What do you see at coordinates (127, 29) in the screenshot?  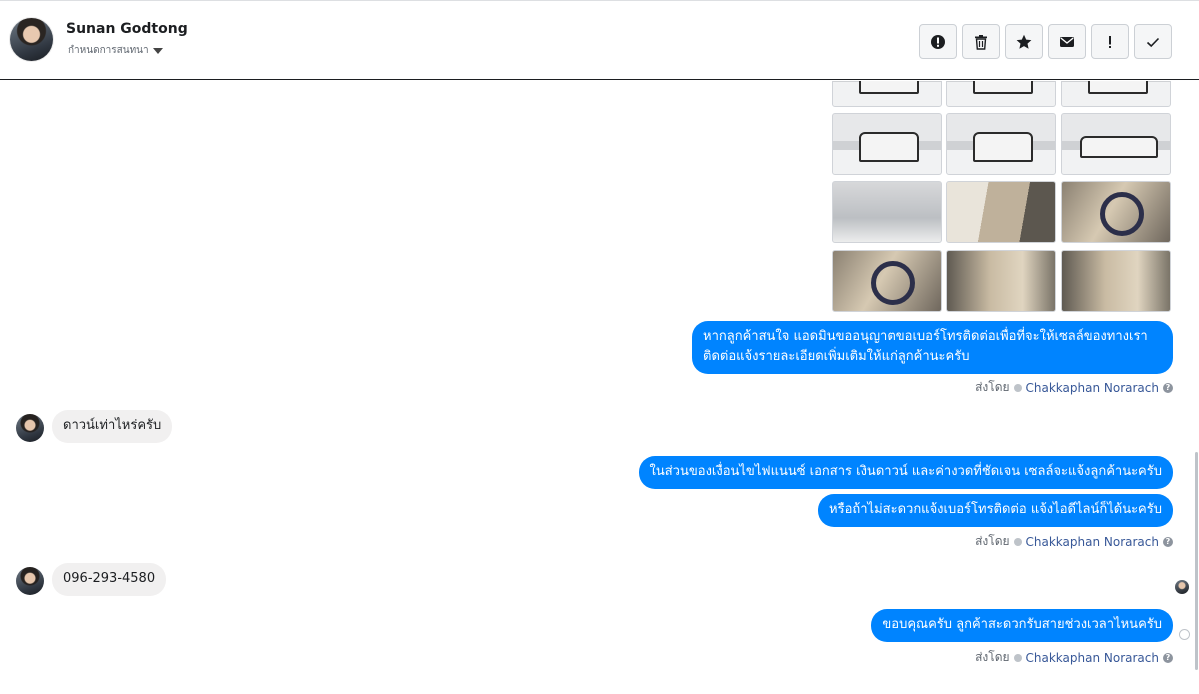 I see `contact-name: Sunan Godtong` at bounding box center [127, 29].